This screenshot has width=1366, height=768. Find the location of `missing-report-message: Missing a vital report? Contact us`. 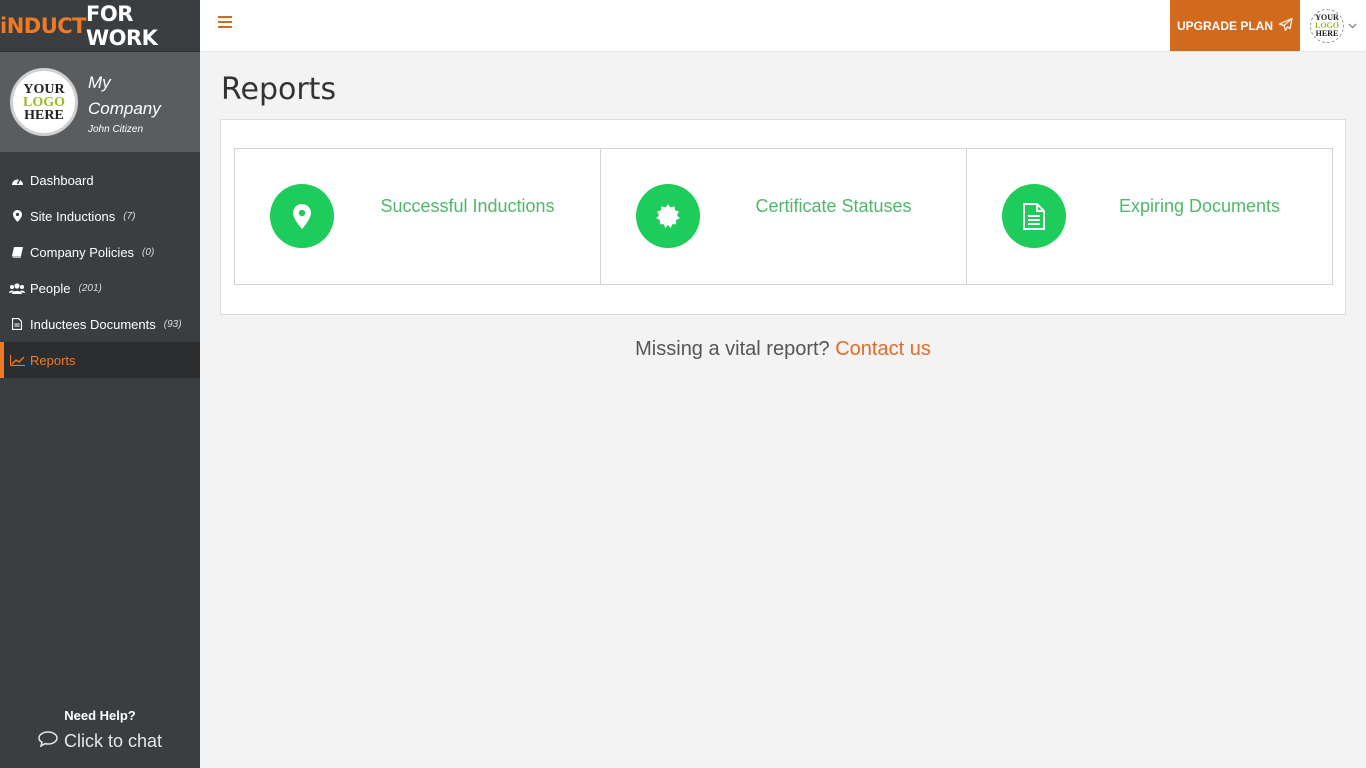

missing-report-message: Missing a vital report? Contact us is located at coordinates (783, 349).